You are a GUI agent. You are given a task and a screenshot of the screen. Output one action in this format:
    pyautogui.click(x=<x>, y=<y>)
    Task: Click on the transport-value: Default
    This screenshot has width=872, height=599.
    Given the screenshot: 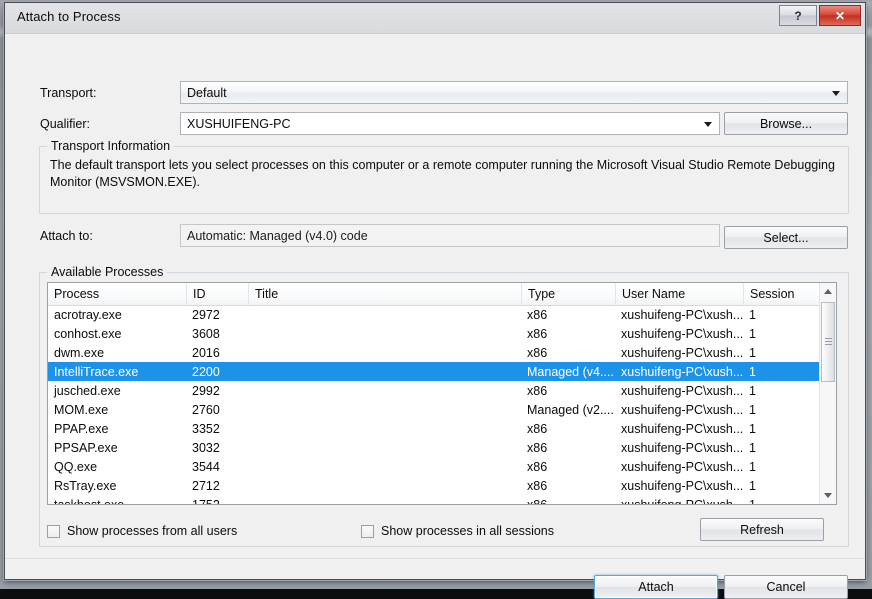 What is the action you would take?
    pyautogui.click(x=207, y=92)
    